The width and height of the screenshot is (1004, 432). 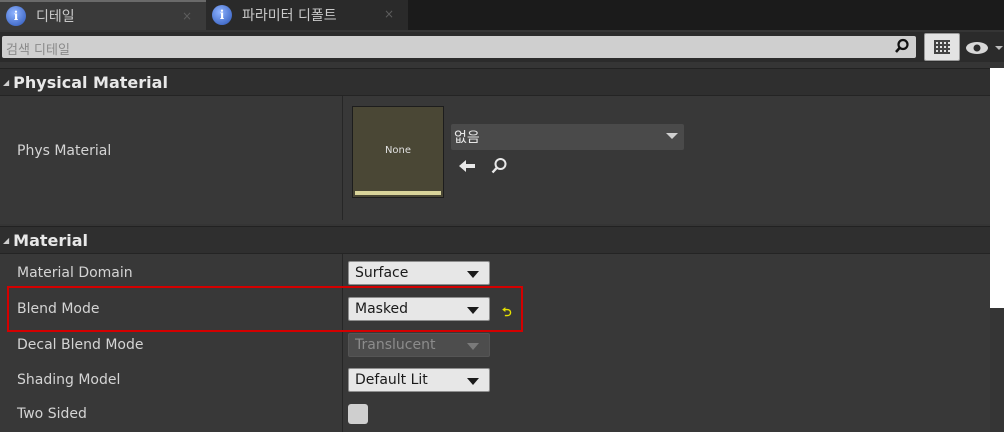 I want to click on browse-search-icon, so click(x=499, y=166).